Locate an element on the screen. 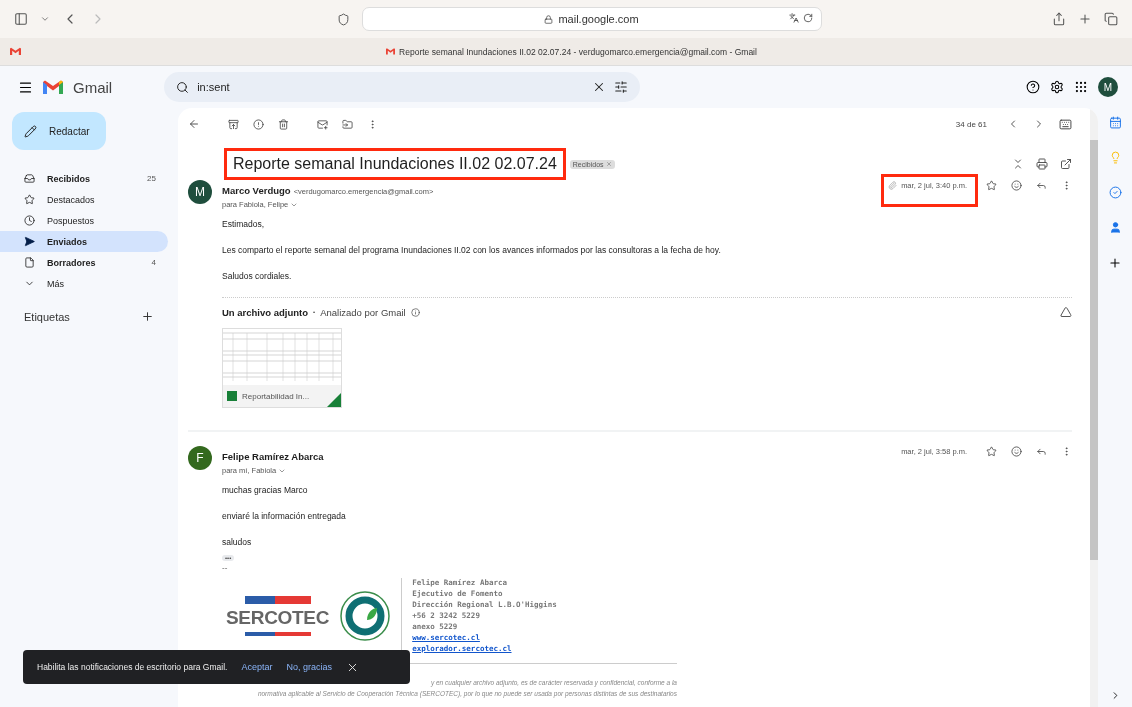  search-field: in:sent is located at coordinates (402, 87).